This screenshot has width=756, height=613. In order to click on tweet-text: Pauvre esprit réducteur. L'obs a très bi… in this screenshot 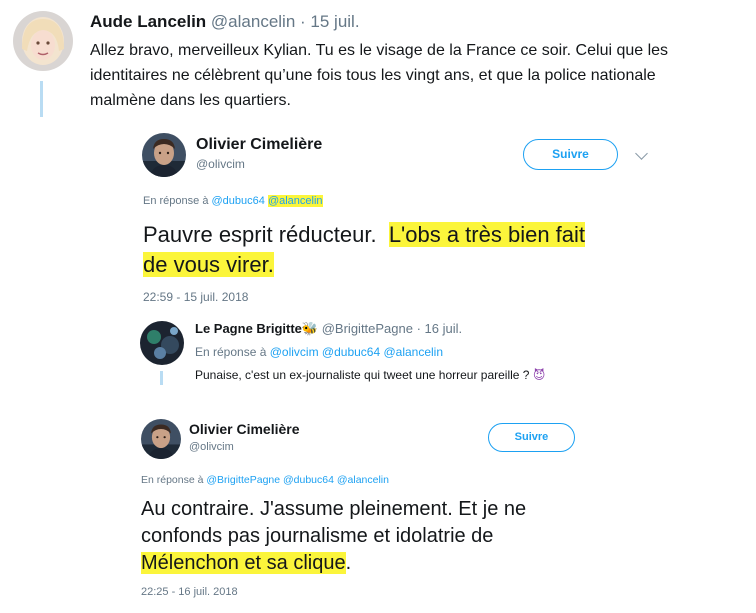, I will do `click(364, 250)`.